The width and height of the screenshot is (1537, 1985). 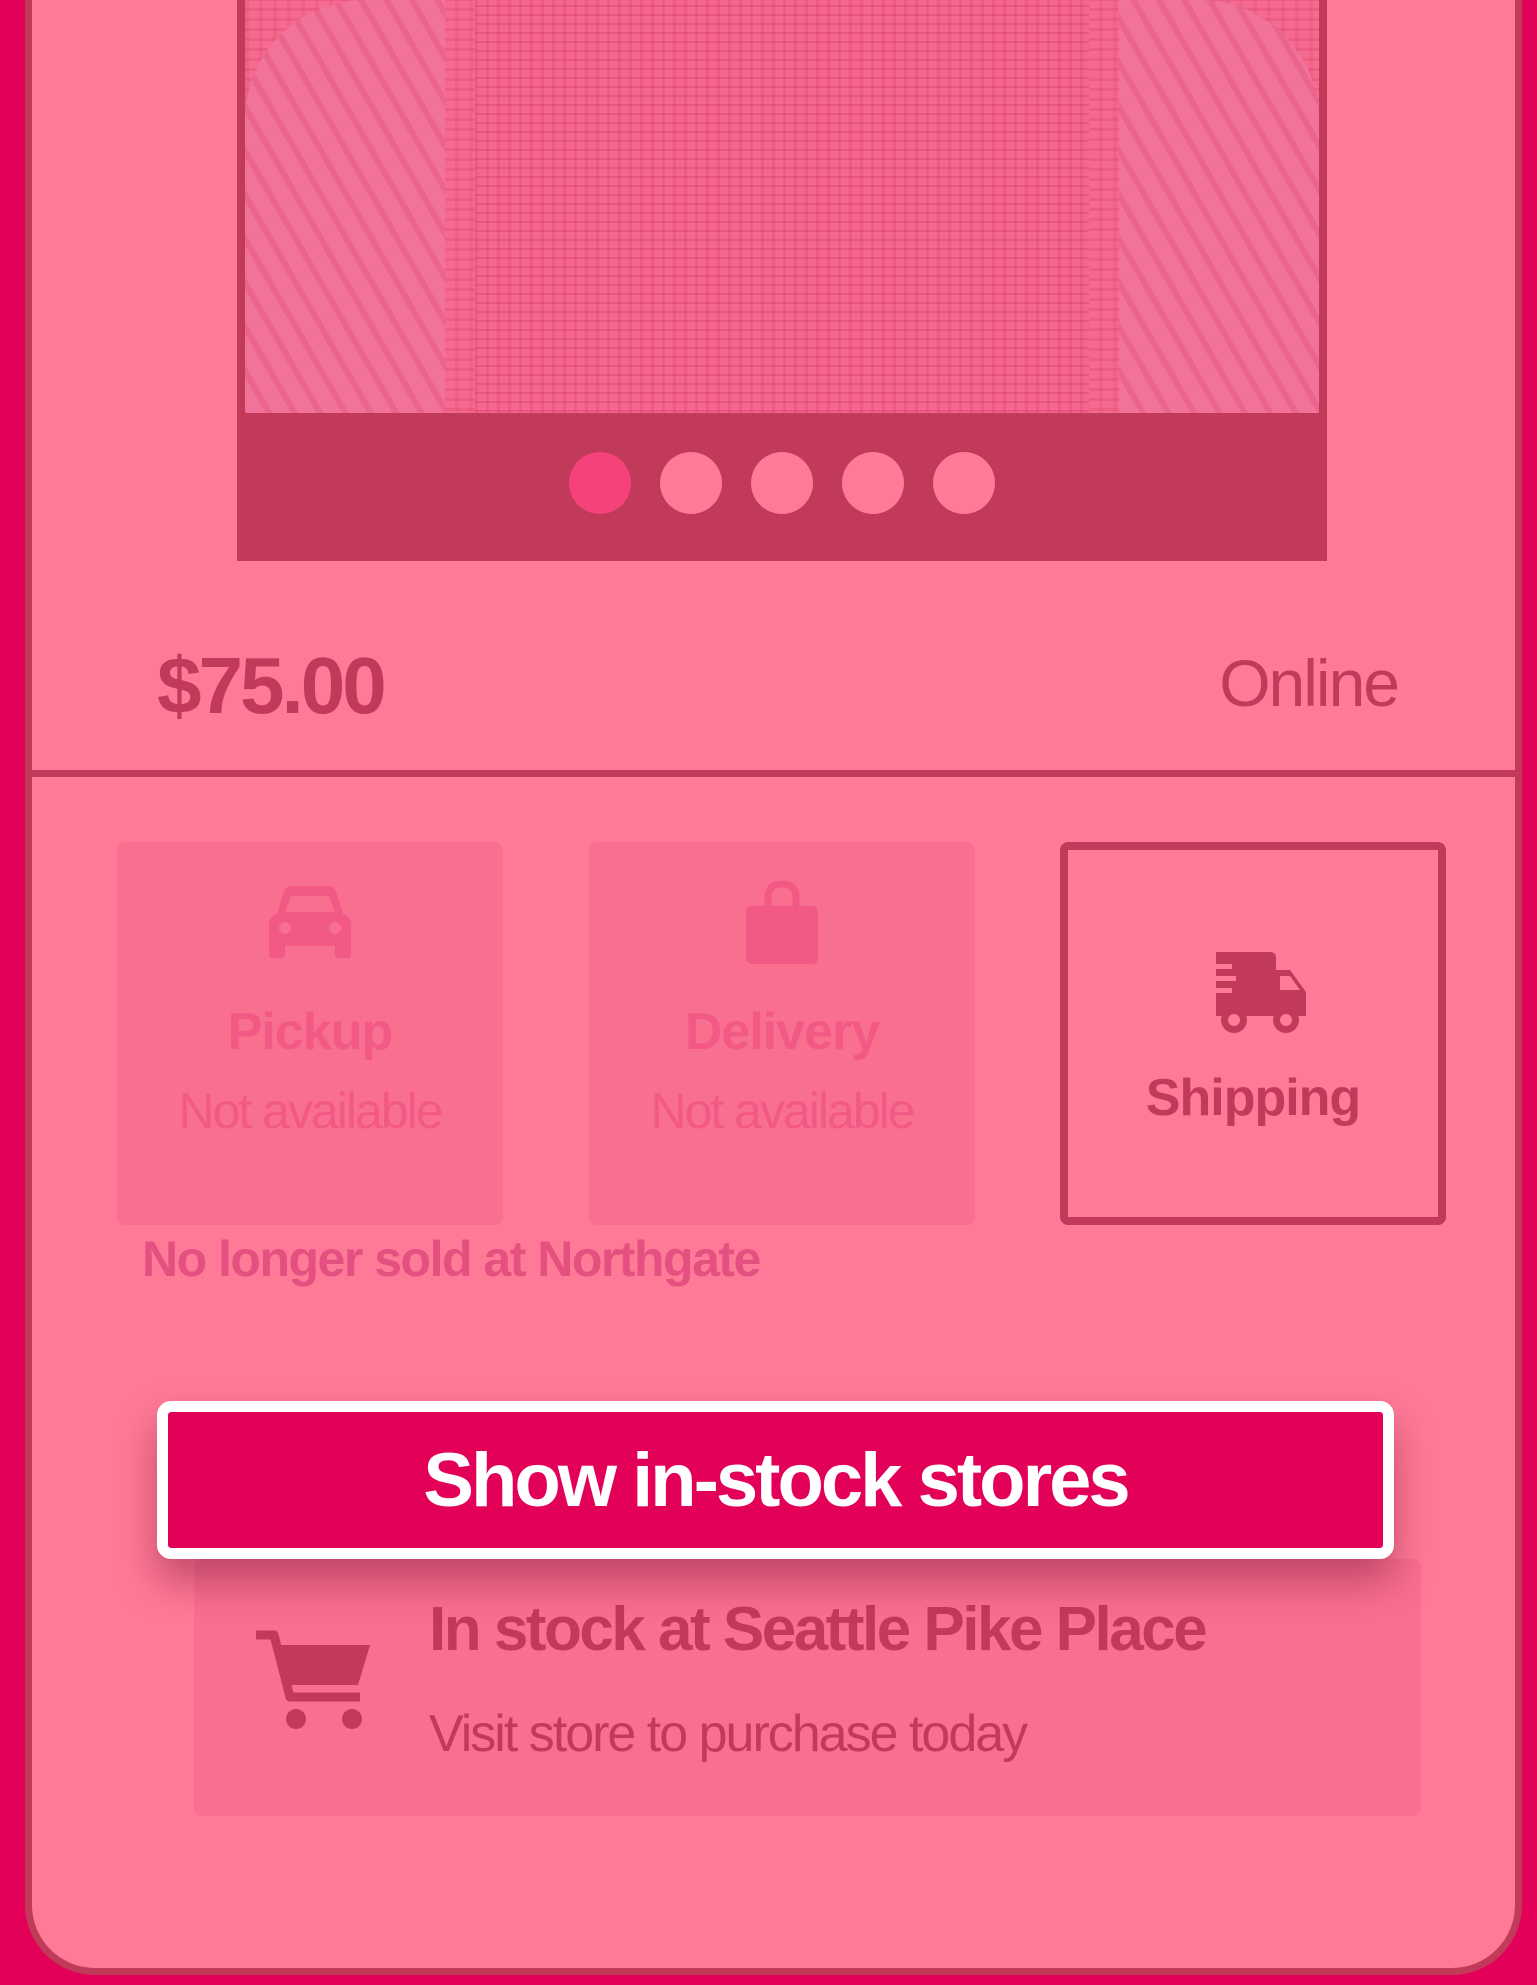 What do you see at coordinates (310, 924) in the screenshot?
I see `car-icon` at bounding box center [310, 924].